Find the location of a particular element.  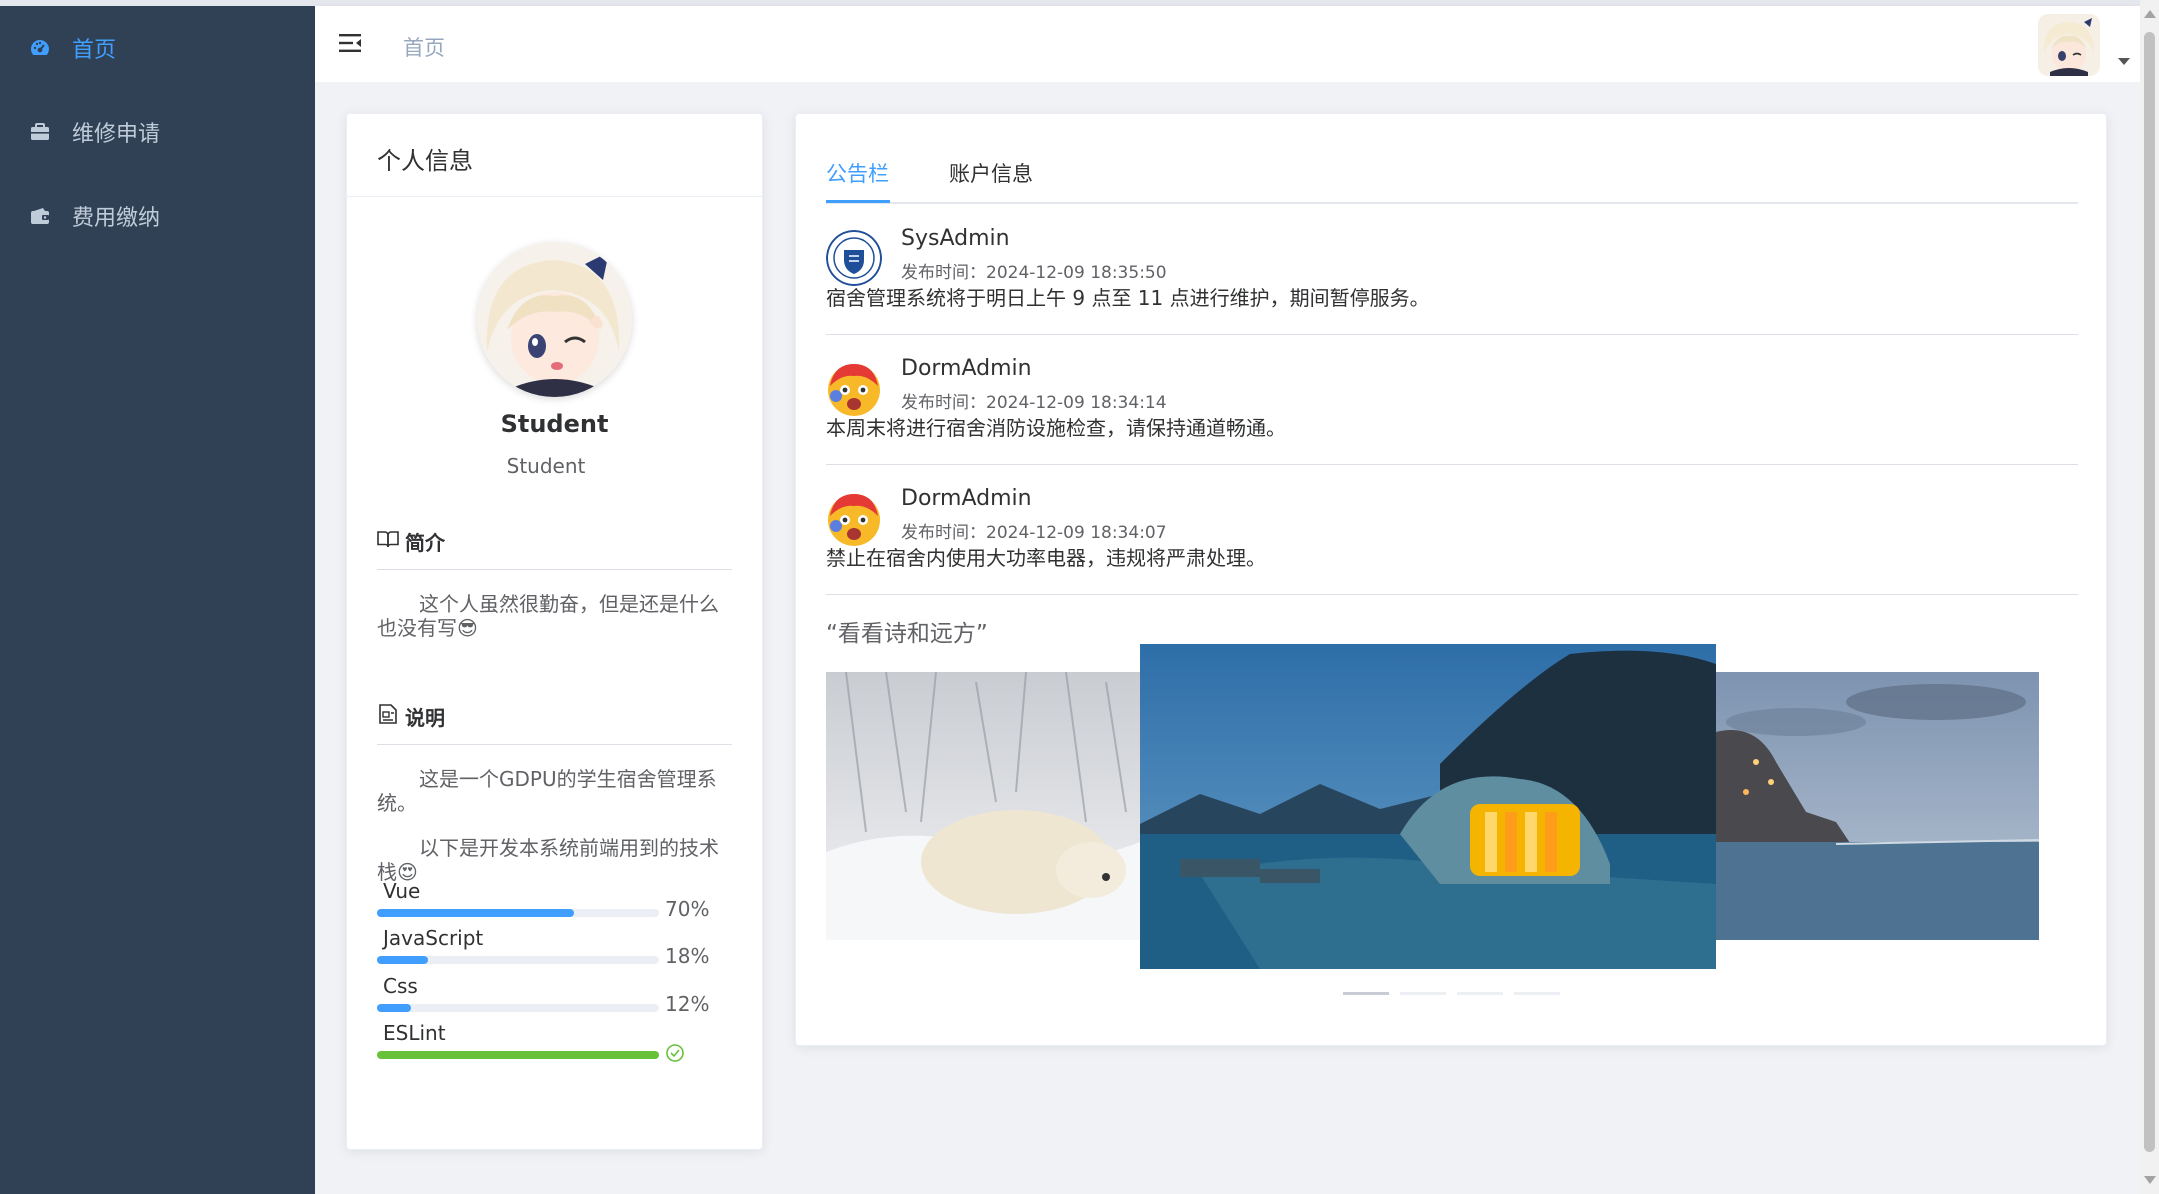

sidebar-item-payment: 费用缴纳 is located at coordinates (157, 216).